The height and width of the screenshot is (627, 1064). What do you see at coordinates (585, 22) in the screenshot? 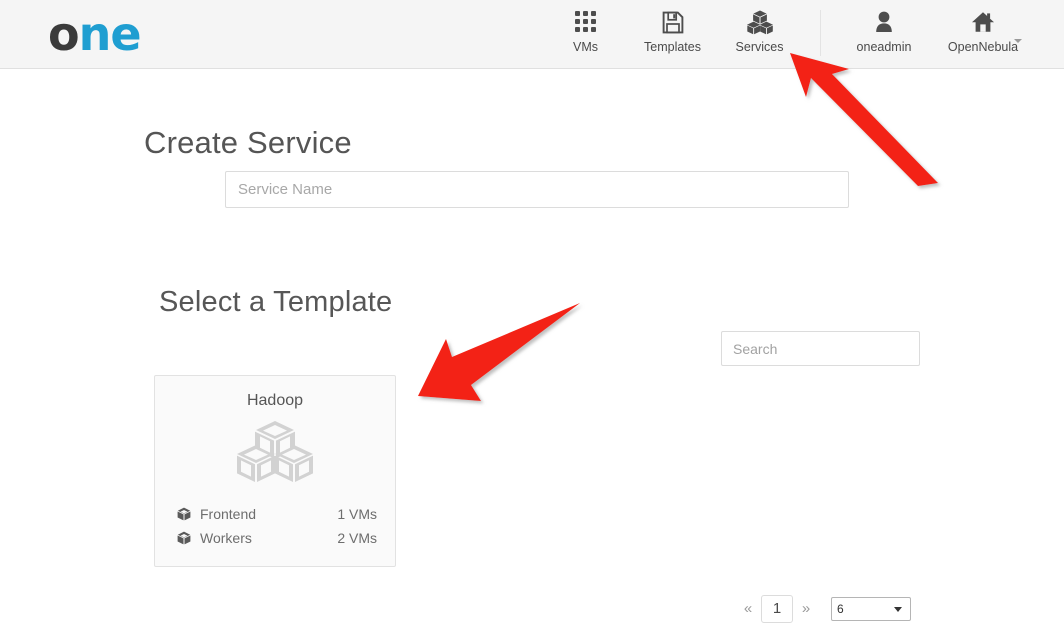
I see `grid-icon` at bounding box center [585, 22].